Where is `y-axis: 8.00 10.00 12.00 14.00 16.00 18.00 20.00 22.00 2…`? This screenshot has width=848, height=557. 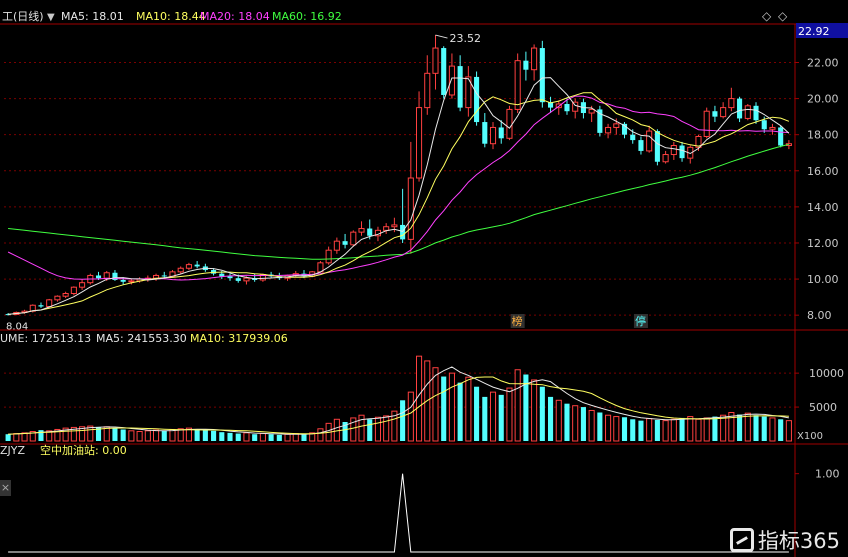 y-axis: 8.00 10.00 12.00 14.00 16.00 18.00 20.00 22.00 2… is located at coordinates (821, 252).